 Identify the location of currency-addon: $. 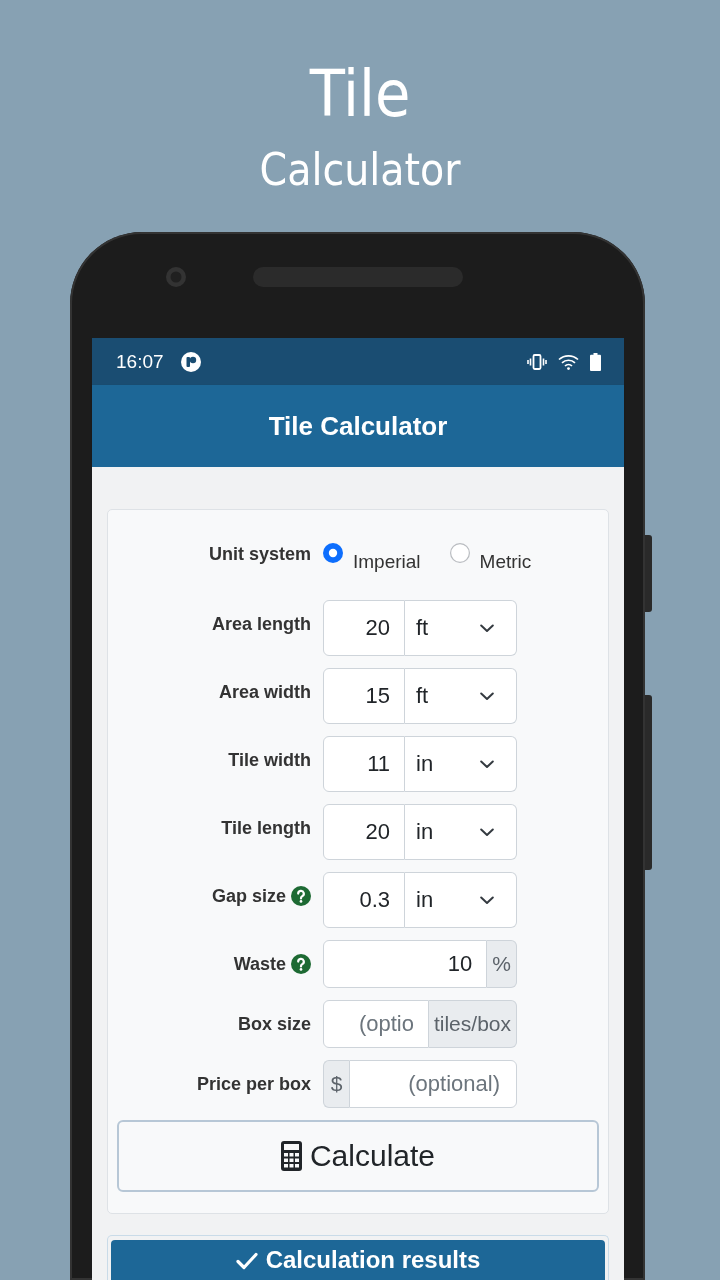
(336, 1084).